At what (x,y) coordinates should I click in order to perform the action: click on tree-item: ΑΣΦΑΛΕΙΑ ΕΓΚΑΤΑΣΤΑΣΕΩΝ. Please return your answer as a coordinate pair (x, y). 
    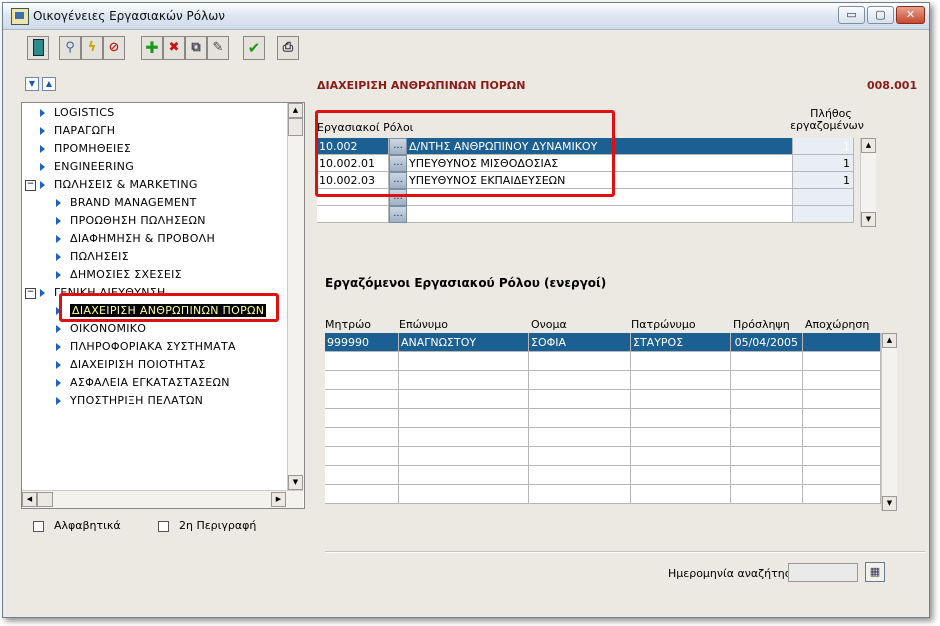
    Looking at the image, I should click on (143, 382).